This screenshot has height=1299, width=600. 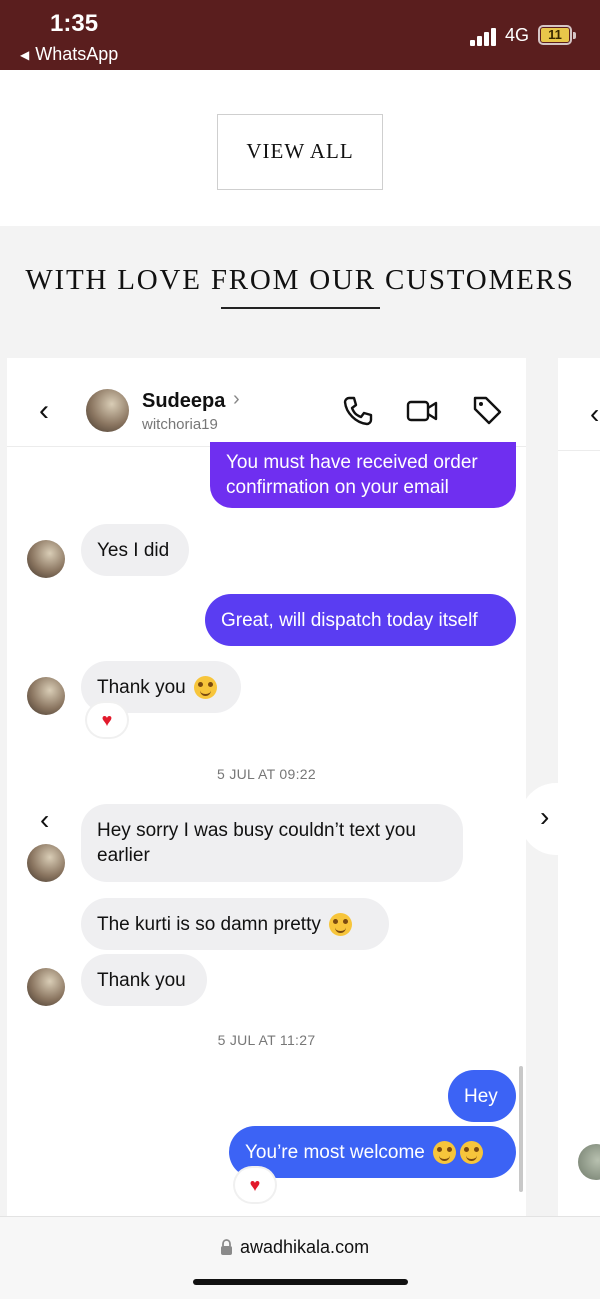 What do you see at coordinates (545, 816) in the screenshot?
I see `chevron-right-icon: ›` at bounding box center [545, 816].